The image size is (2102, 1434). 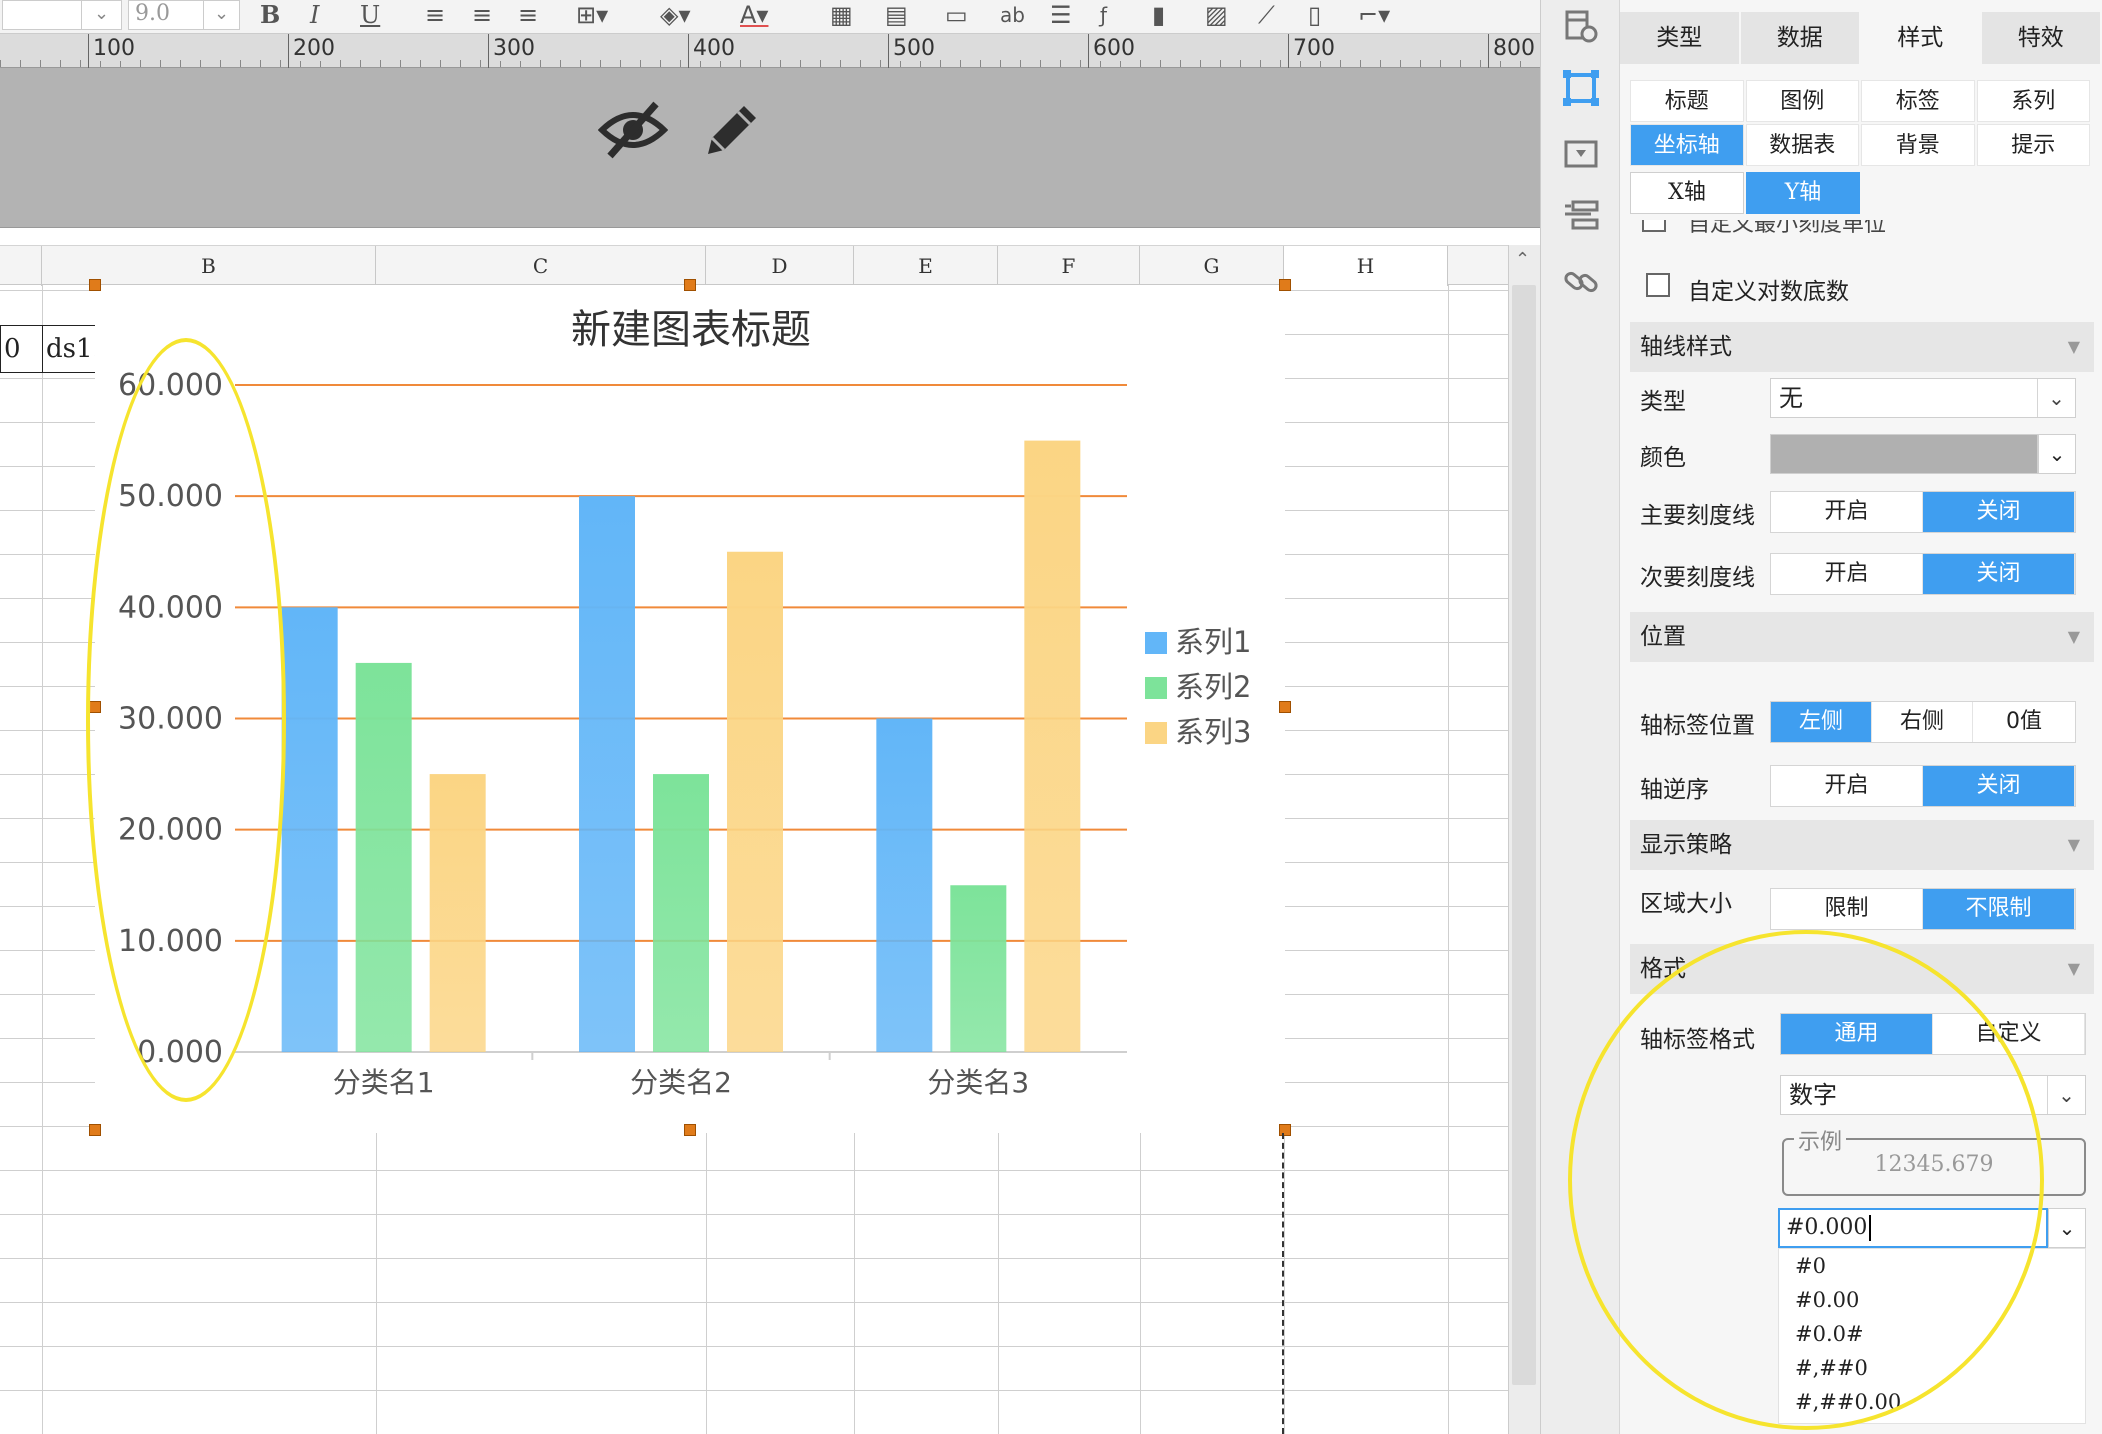 What do you see at coordinates (732, 130) in the screenshot?
I see `pencil-icon` at bounding box center [732, 130].